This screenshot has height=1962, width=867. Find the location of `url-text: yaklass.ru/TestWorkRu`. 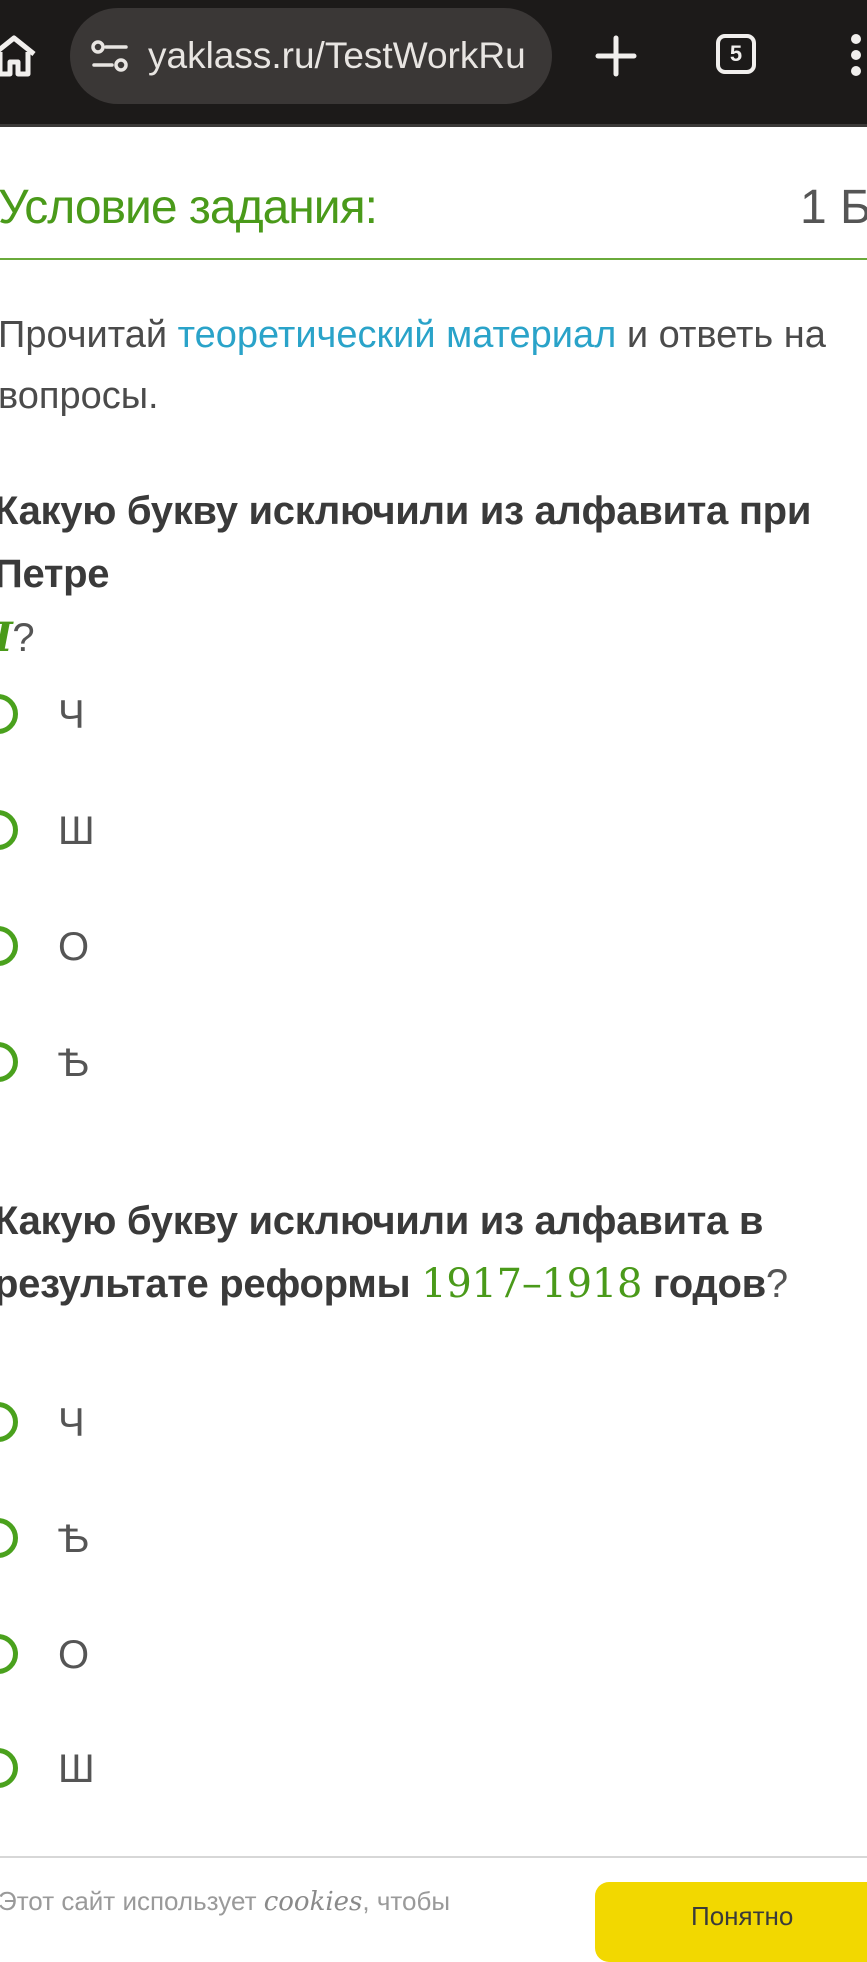

url-text: yaklass.ru/TestWorkRu is located at coordinates (348, 56).